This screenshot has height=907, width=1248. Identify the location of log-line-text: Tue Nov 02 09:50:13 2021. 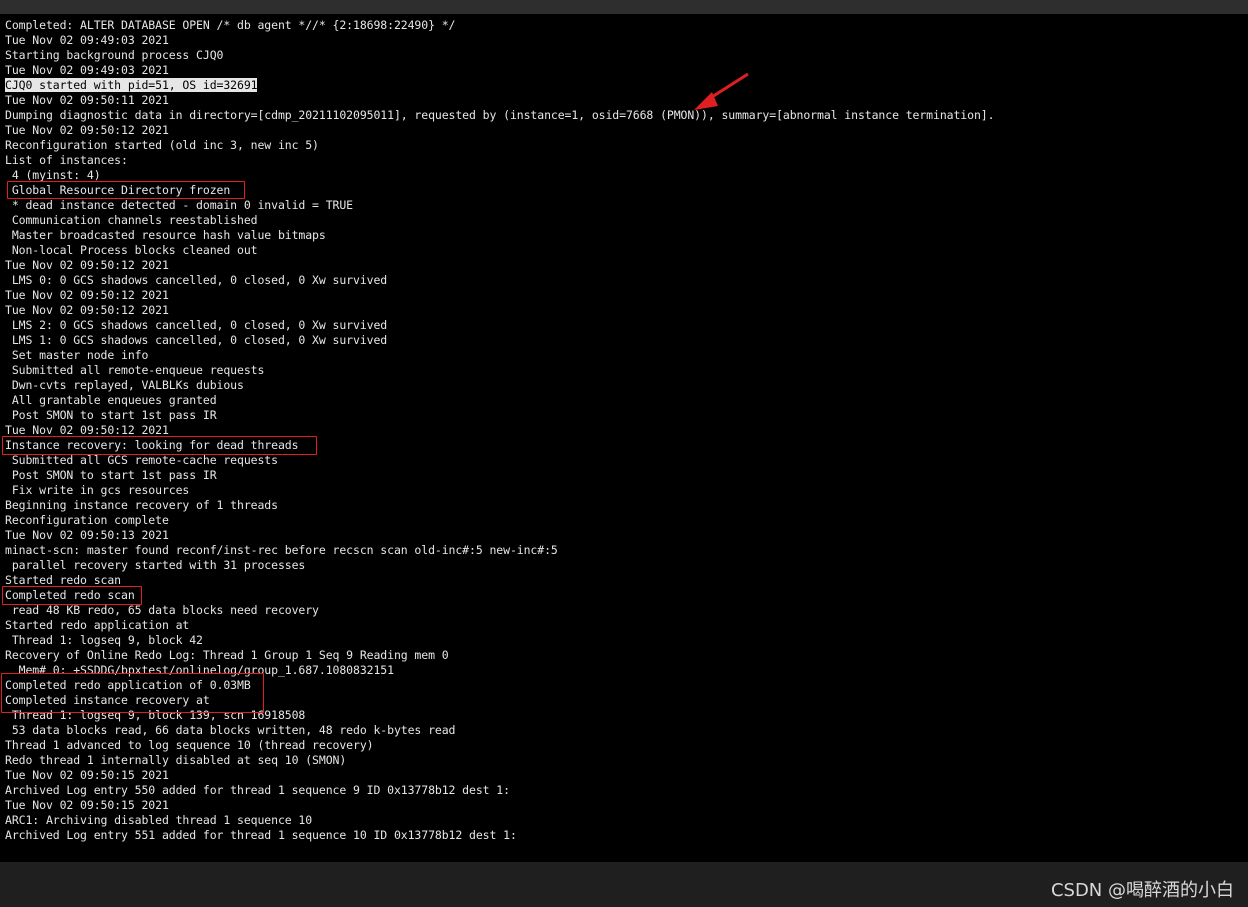
(87, 535).